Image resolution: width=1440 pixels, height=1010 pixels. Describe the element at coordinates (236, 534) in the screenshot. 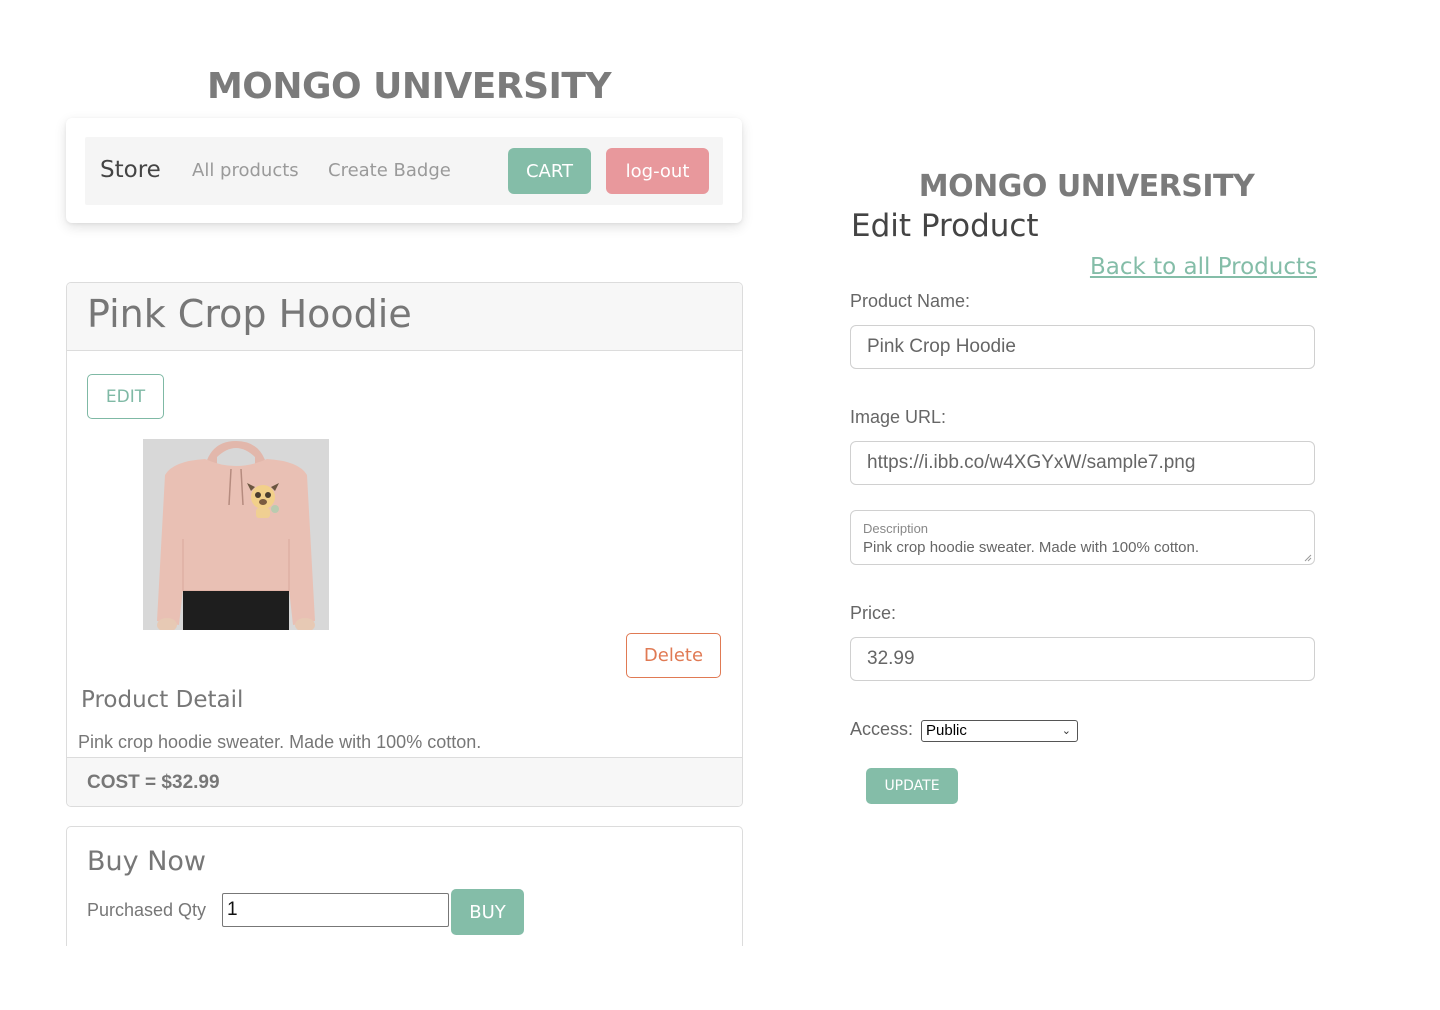

I see `product-image` at that location.